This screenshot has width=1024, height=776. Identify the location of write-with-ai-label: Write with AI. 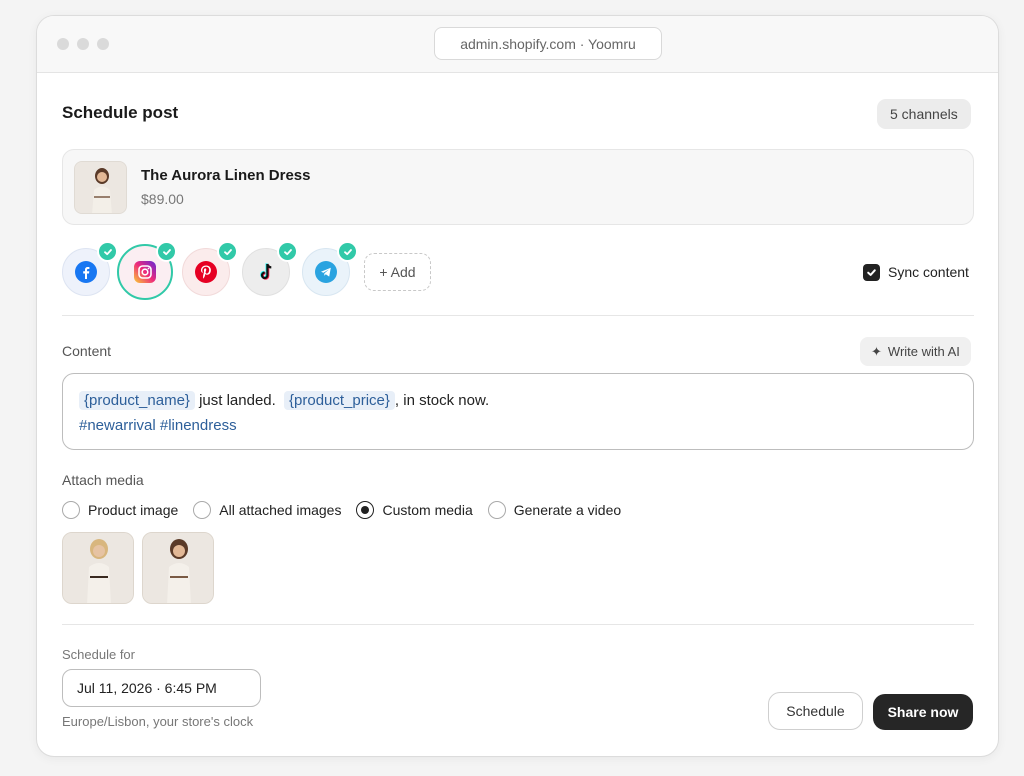
(923, 351).